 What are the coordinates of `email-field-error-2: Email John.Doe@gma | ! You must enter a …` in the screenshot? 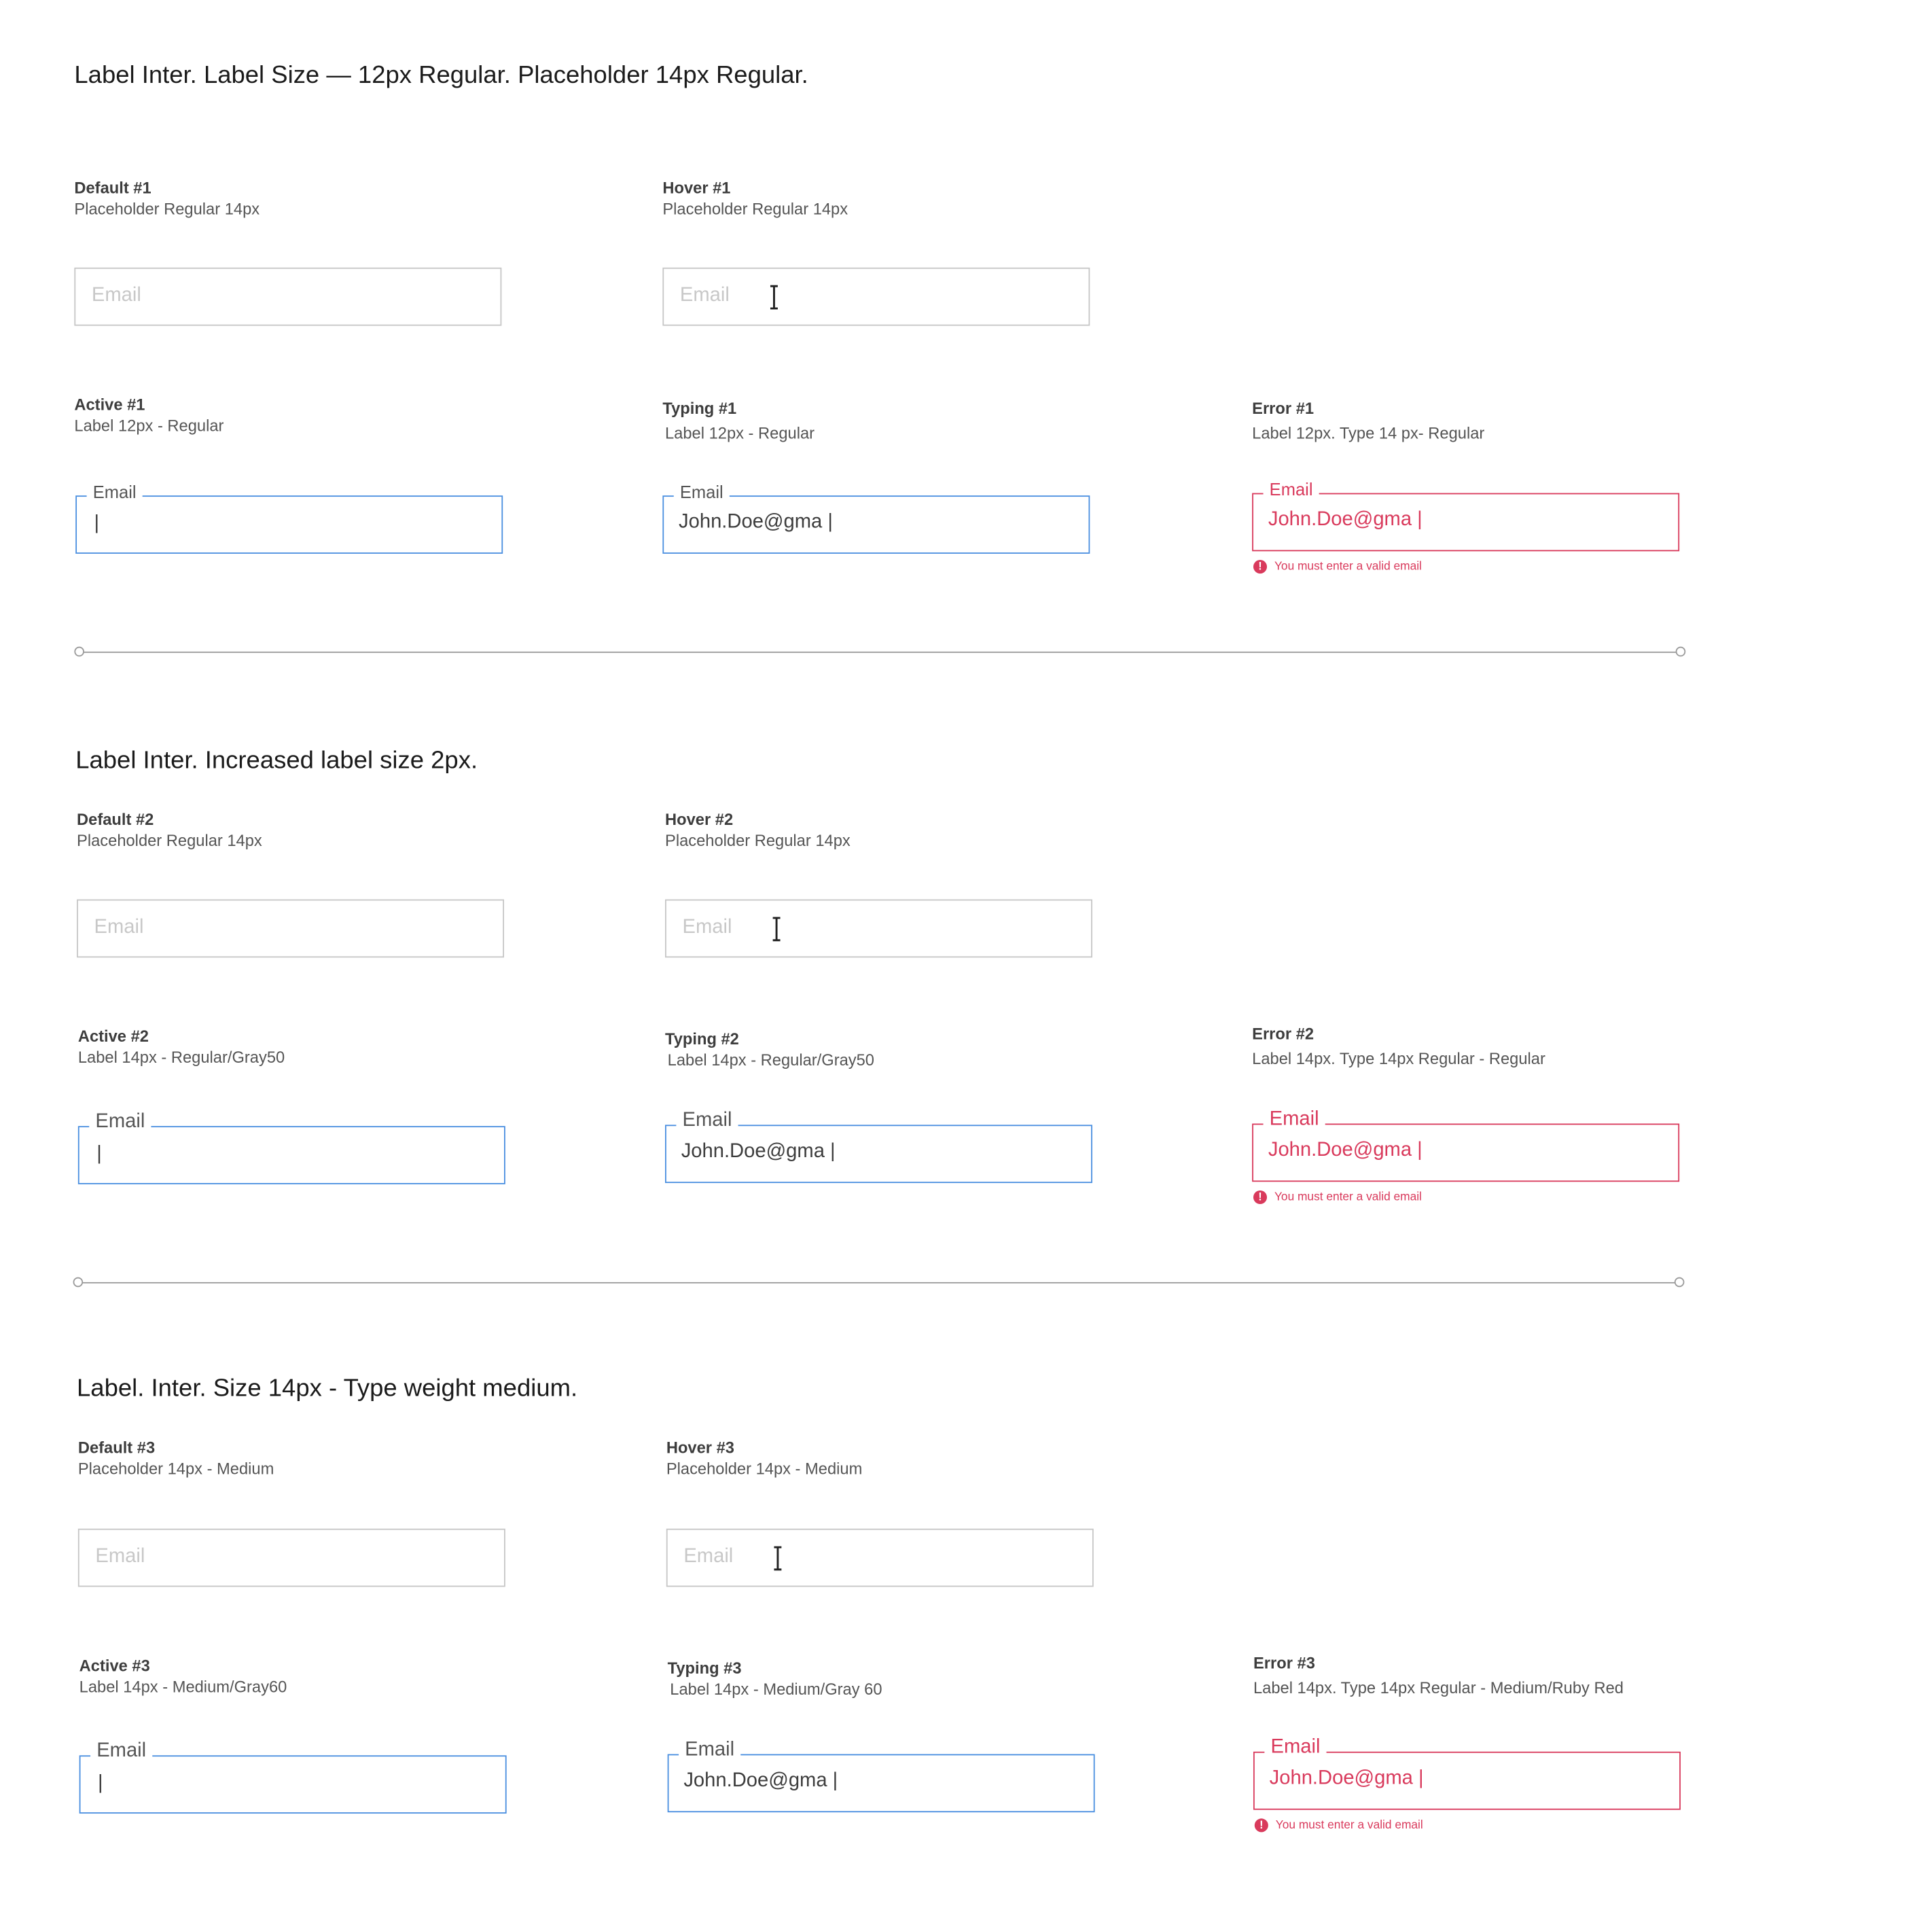 It's located at (1466, 1156).